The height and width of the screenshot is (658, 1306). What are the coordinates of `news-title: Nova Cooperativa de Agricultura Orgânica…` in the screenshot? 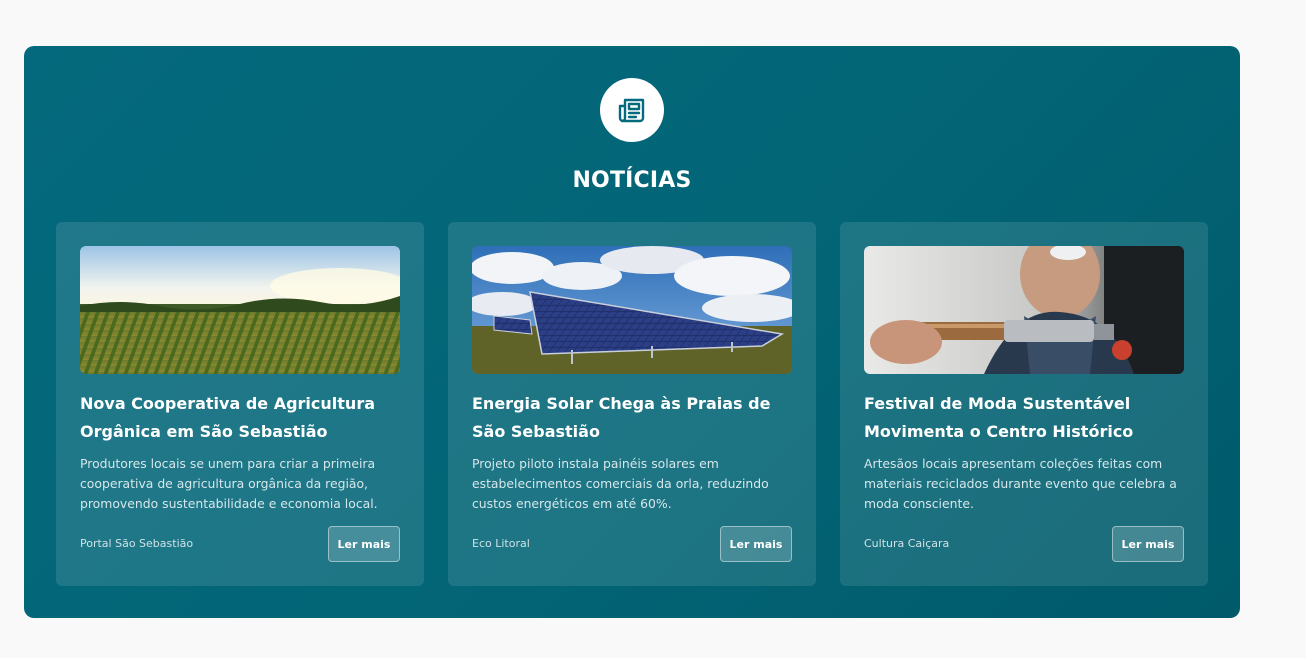 It's located at (227, 417).